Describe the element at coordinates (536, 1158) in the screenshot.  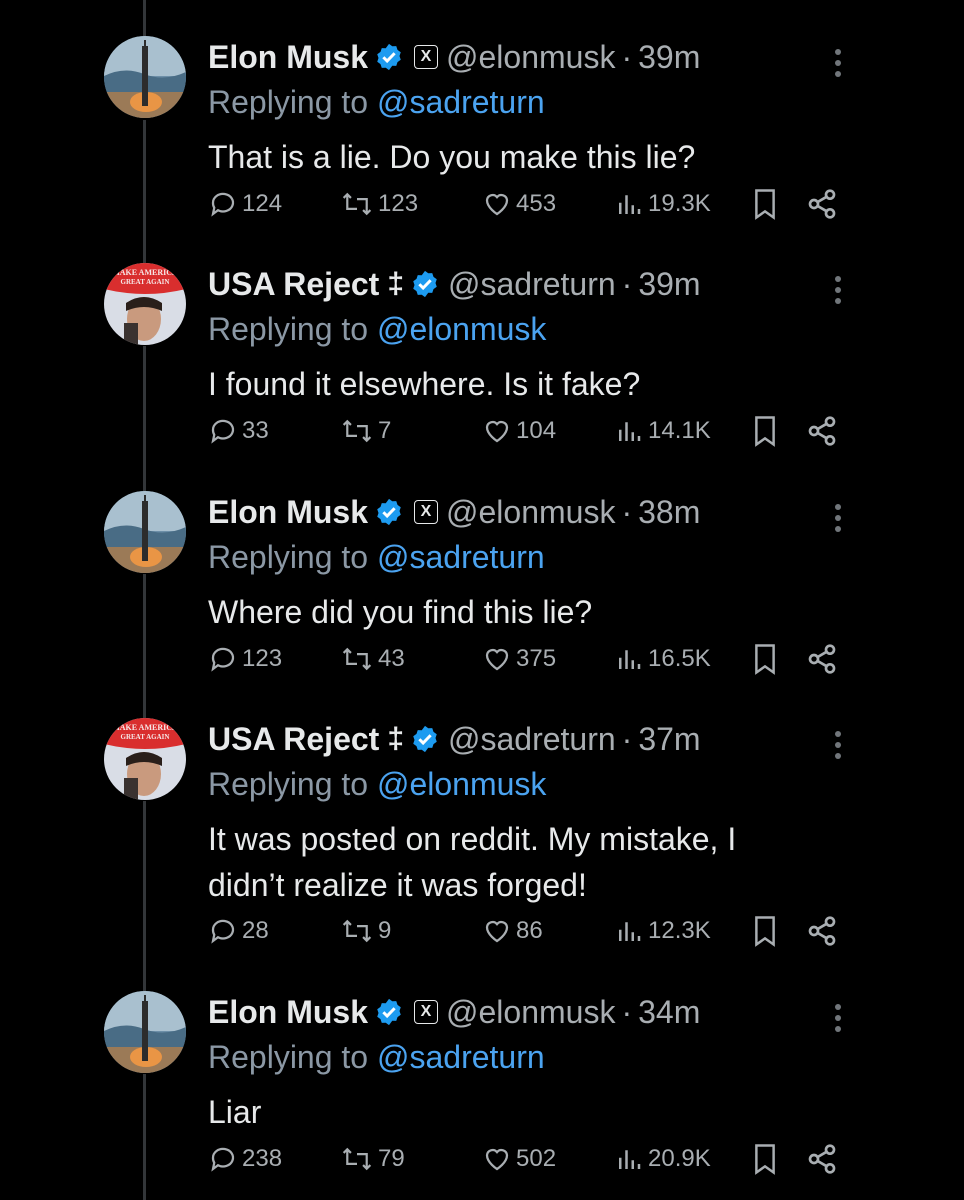
I see `like-count: 502` at that location.